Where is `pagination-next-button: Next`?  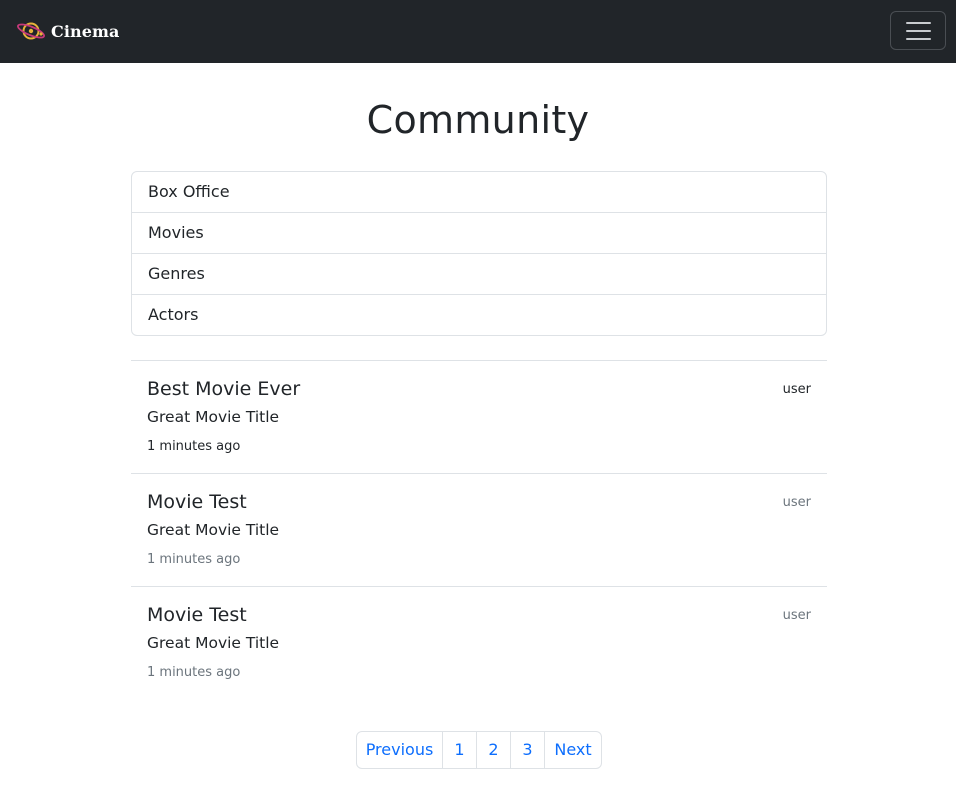 pagination-next-button: Next is located at coordinates (572, 750).